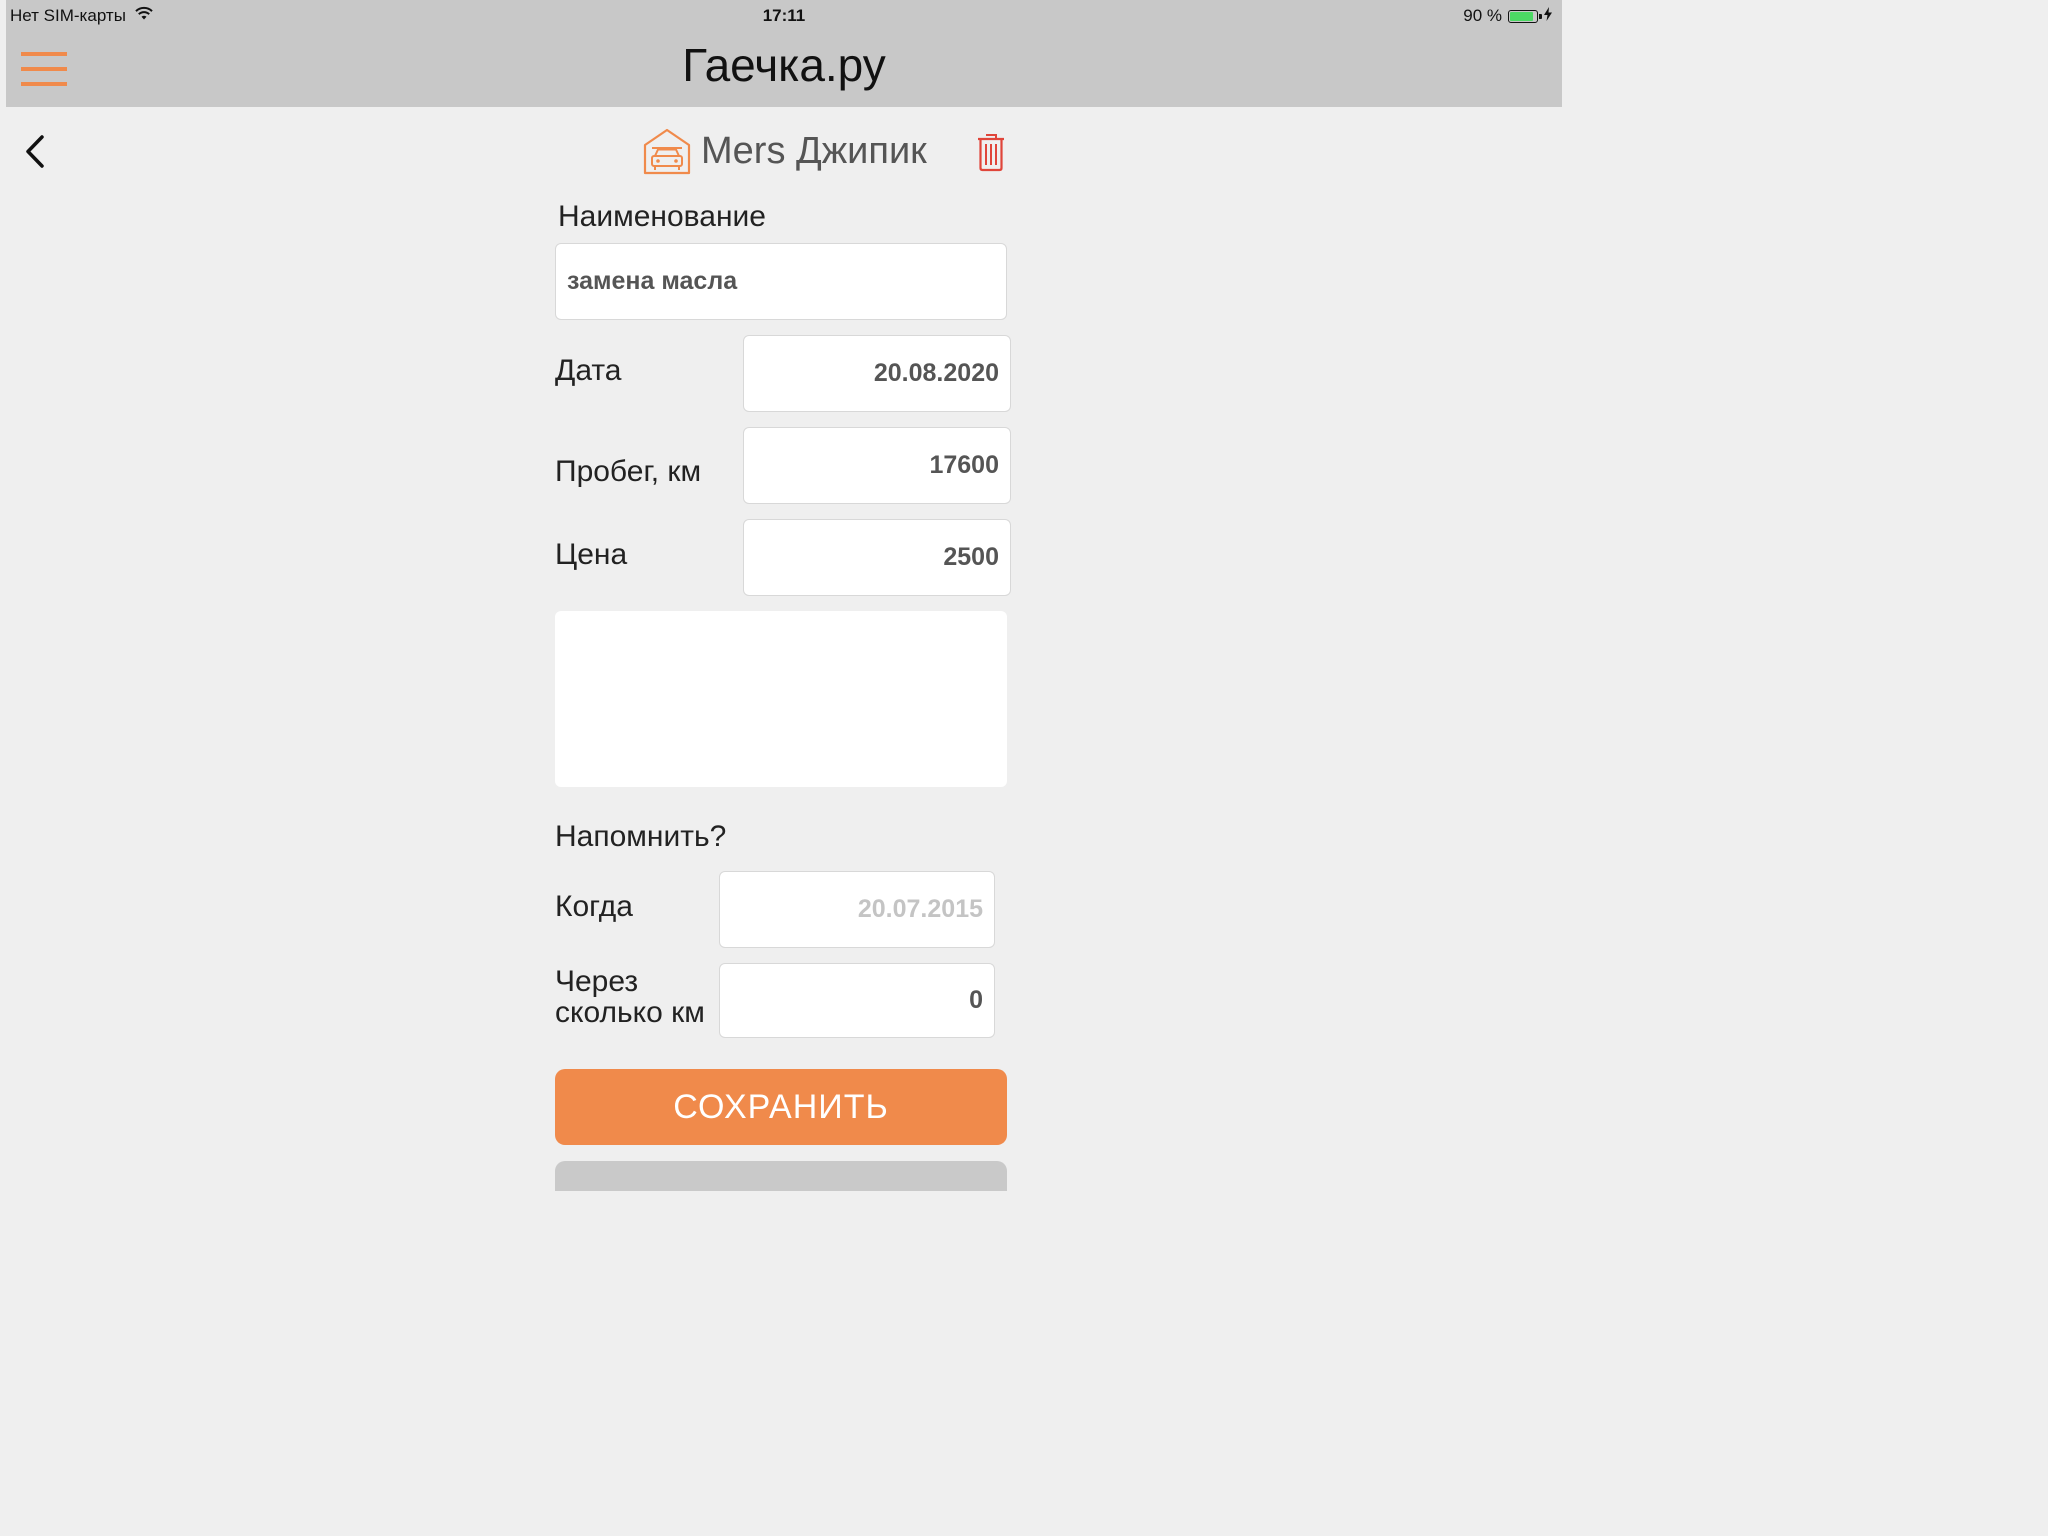  What do you see at coordinates (781, 1176) in the screenshot?
I see `secondary-button` at bounding box center [781, 1176].